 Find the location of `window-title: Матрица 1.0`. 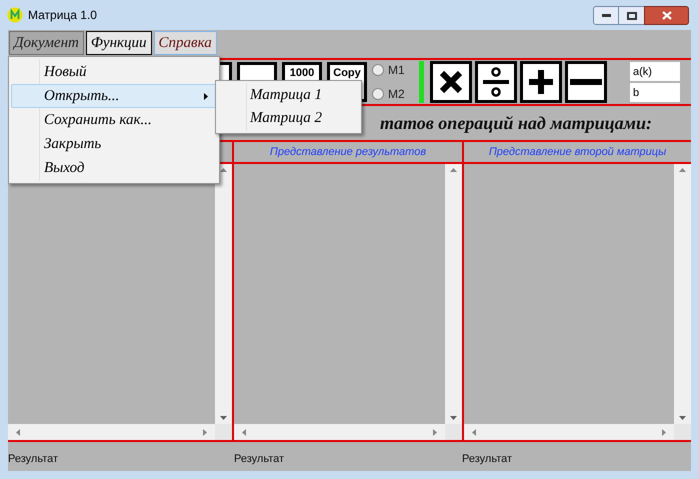

window-title: Матрица 1.0 is located at coordinates (62, 15).